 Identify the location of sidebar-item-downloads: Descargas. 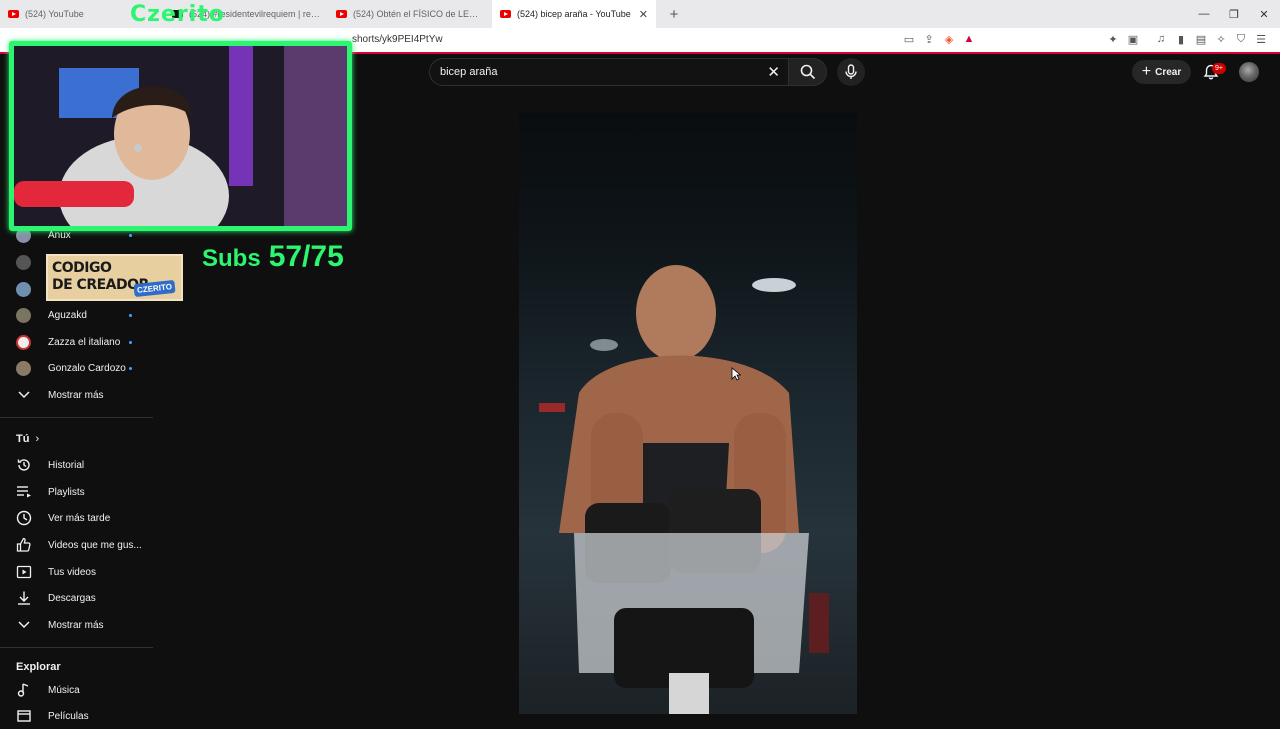
(75, 598).